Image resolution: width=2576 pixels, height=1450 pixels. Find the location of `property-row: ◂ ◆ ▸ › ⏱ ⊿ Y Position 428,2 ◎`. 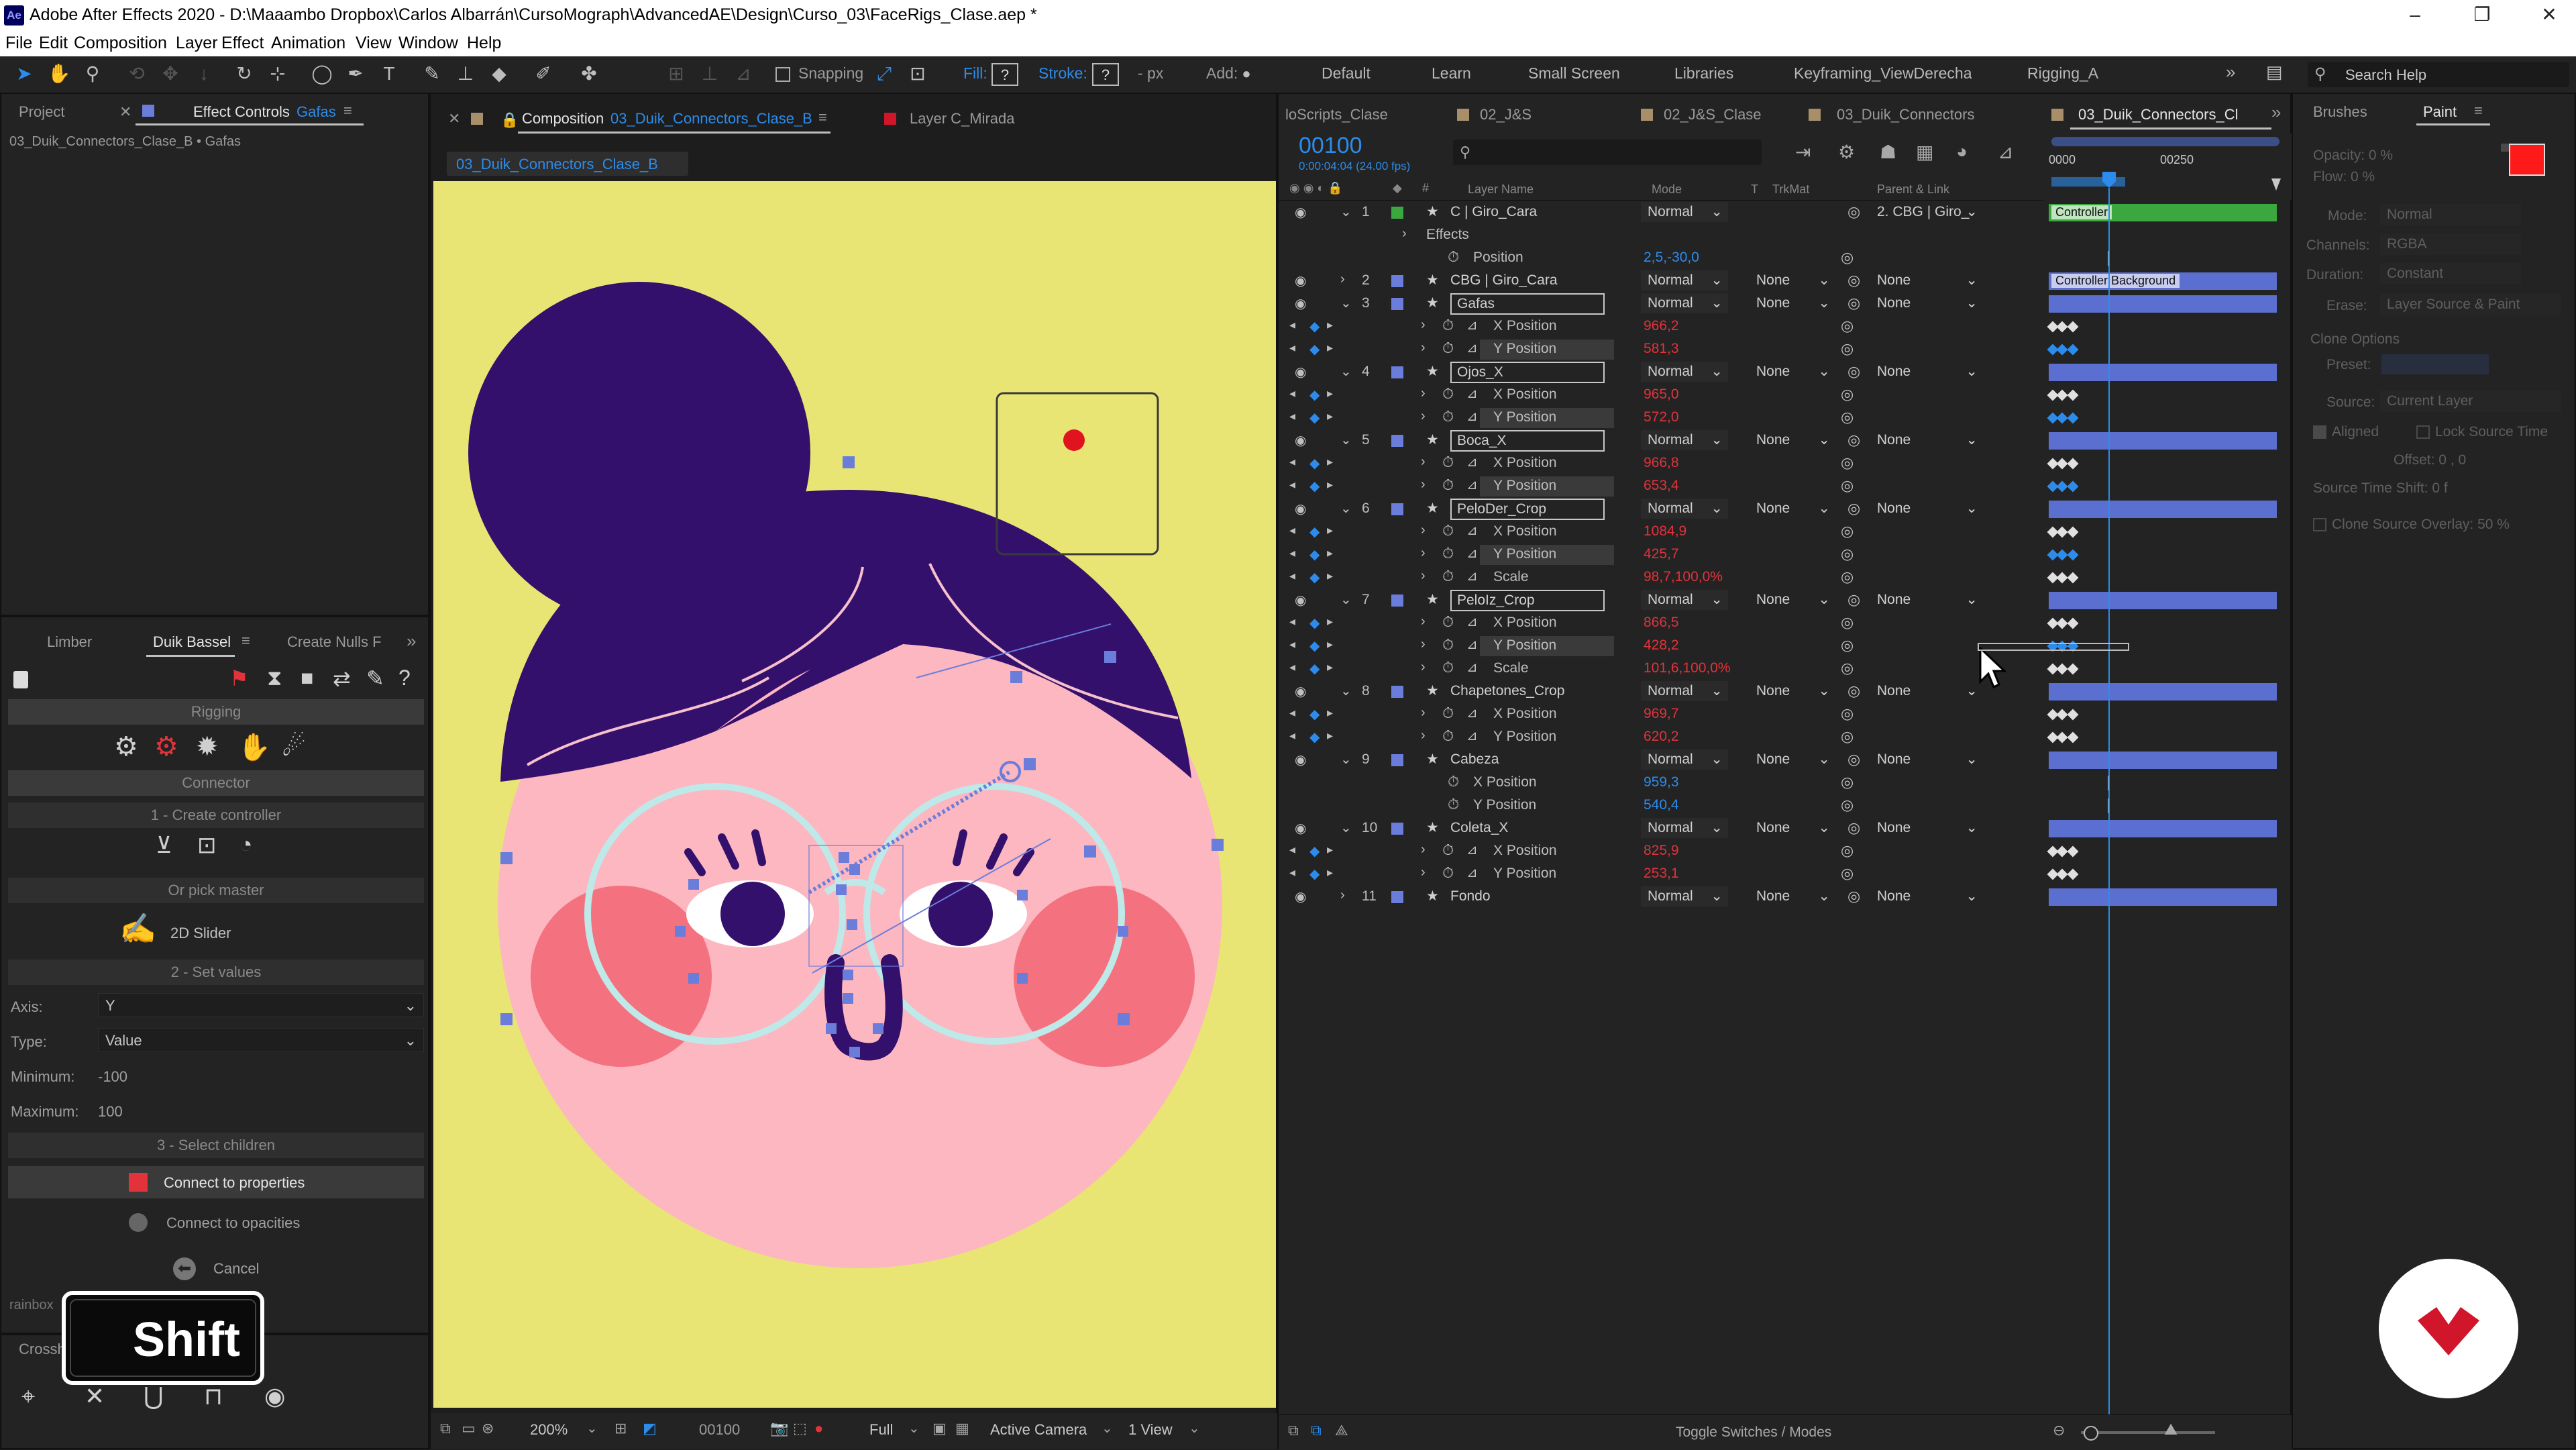

property-row: ◂ ◆ ▸ › ⏱ ⊿ Y Position 428,2 ◎ is located at coordinates (1661, 646).